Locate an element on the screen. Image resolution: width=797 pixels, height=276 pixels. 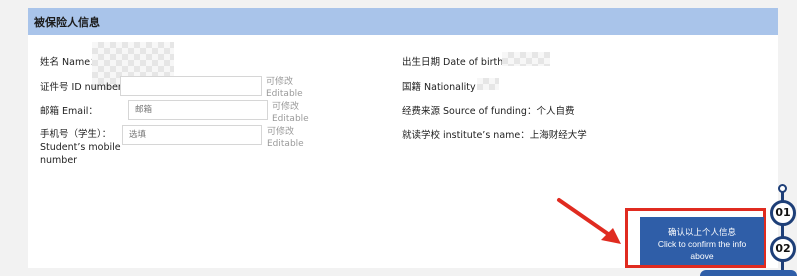
panel-title: 被保险人信息 is located at coordinates (67, 22).